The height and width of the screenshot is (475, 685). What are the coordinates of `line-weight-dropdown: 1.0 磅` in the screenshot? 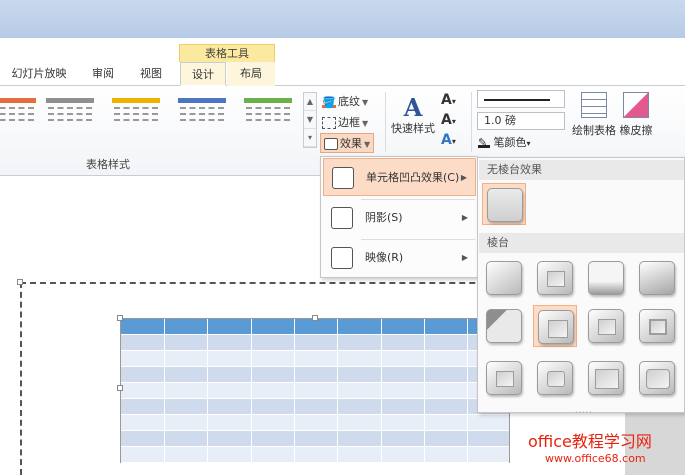 It's located at (521, 121).